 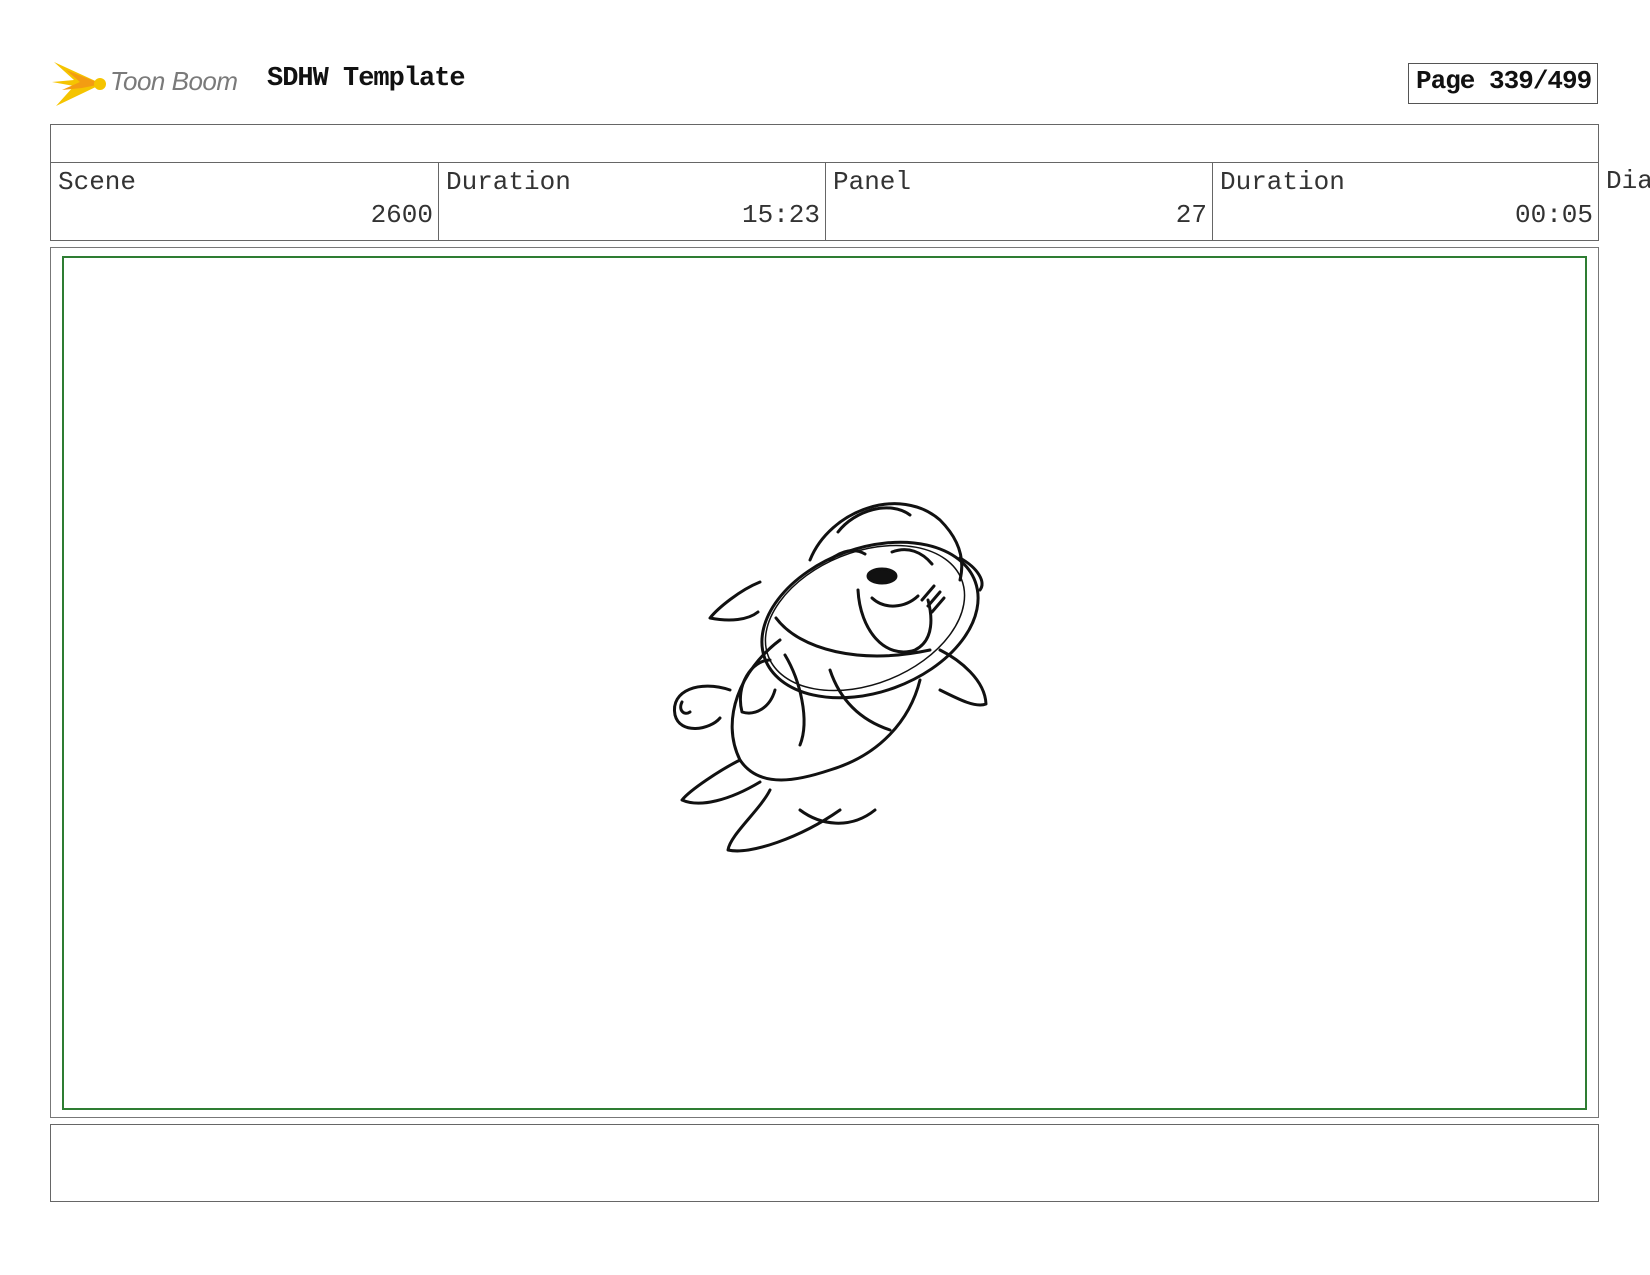 What do you see at coordinates (1553, 215) in the screenshot?
I see `panel-duration-value: 00:05` at bounding box center [1553, 215].